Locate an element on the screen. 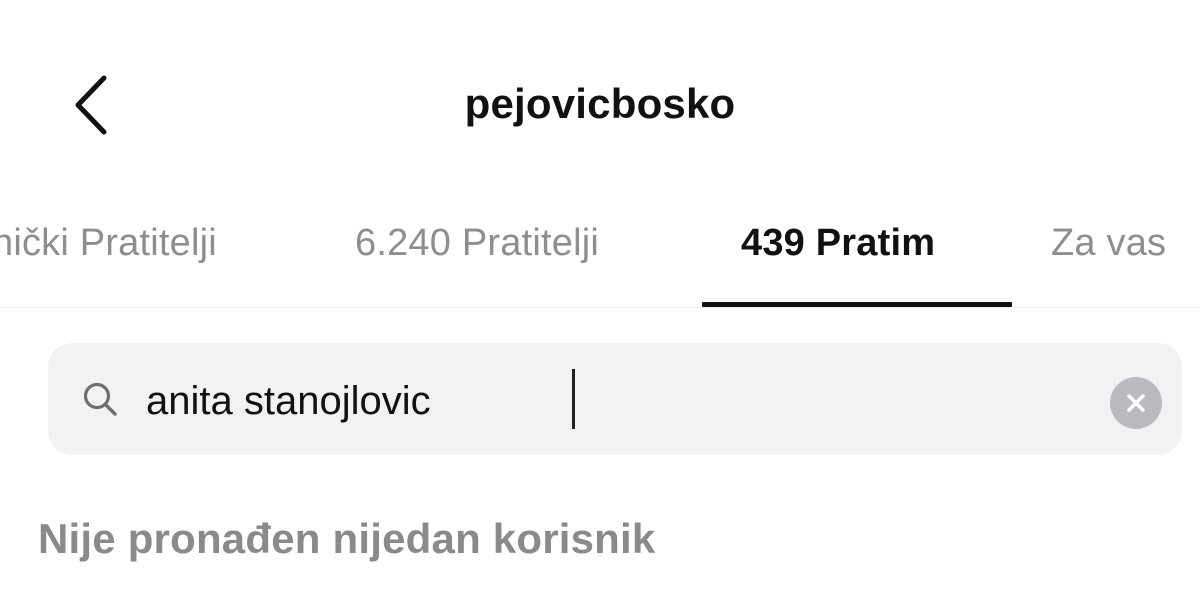 The height and width of the screenshot is (600, 1200). tab-followers: 6.240 Pratitelji is located at coordinates (477, 243).